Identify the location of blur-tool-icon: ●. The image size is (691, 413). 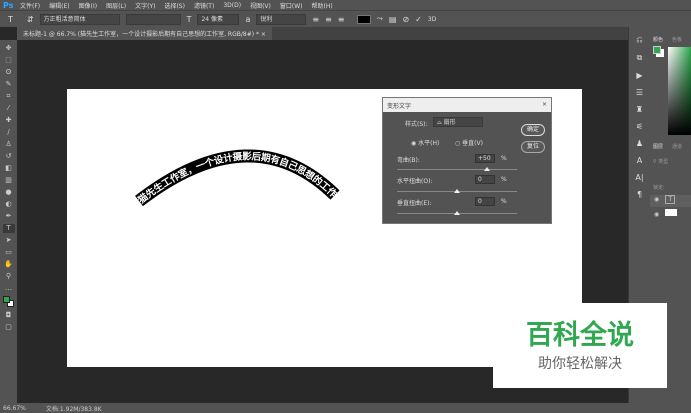
(8, 192).